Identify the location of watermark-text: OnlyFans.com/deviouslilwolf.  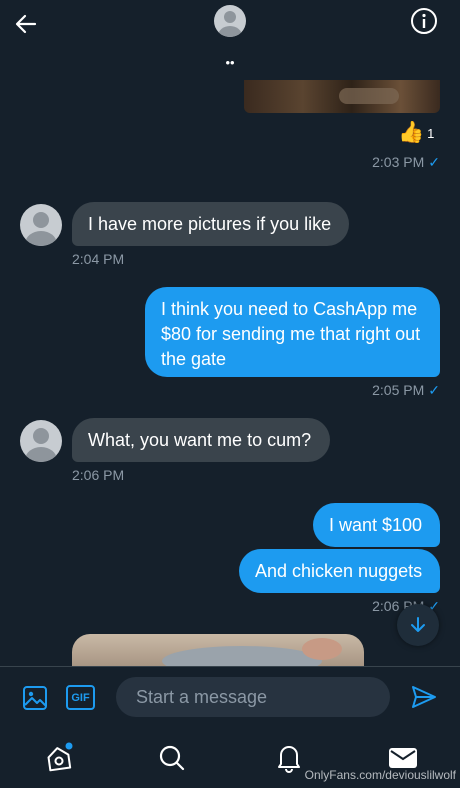
(380, 775).